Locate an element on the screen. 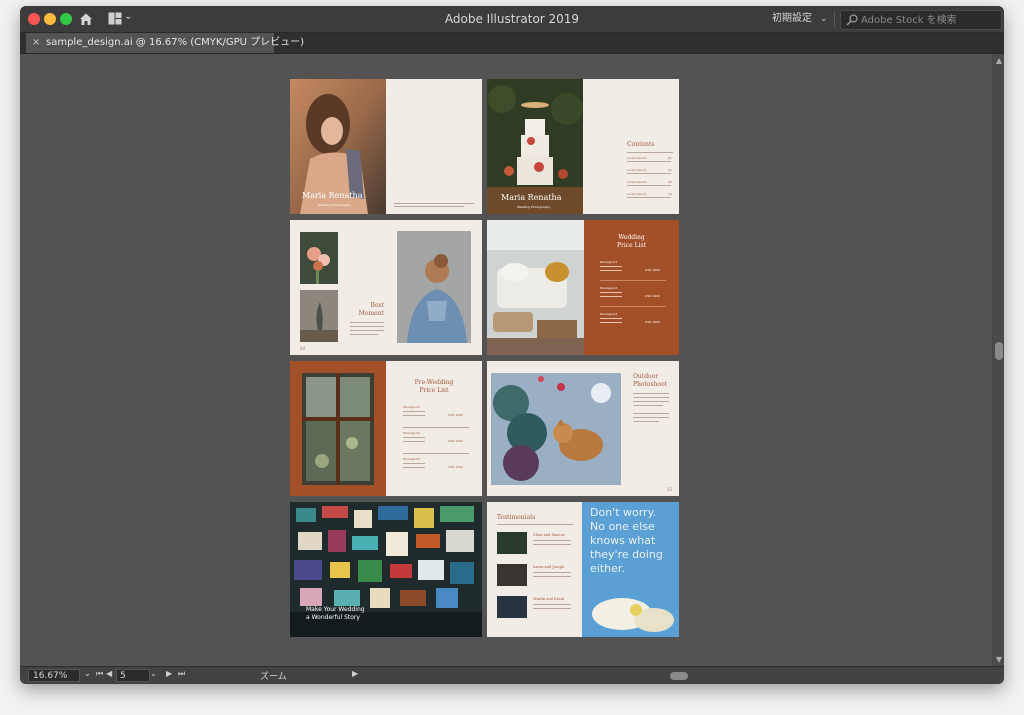  heading-line-1: Outdoor is located at coordinates (646, 376).